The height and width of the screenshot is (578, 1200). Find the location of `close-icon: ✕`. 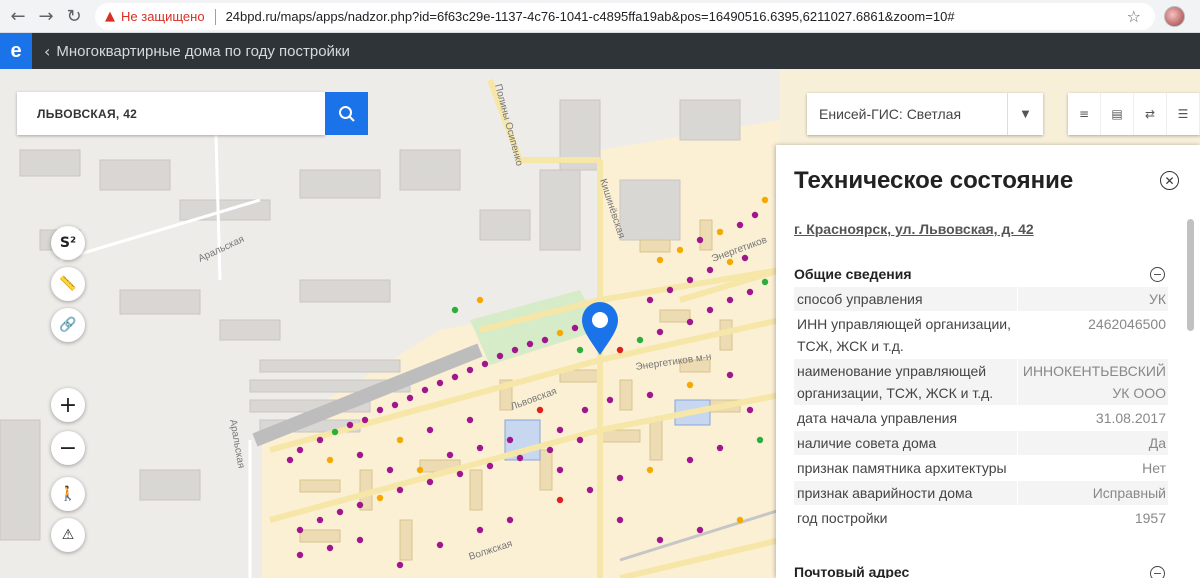

close-icon: ✕ is located at coordinates (1169, 180).